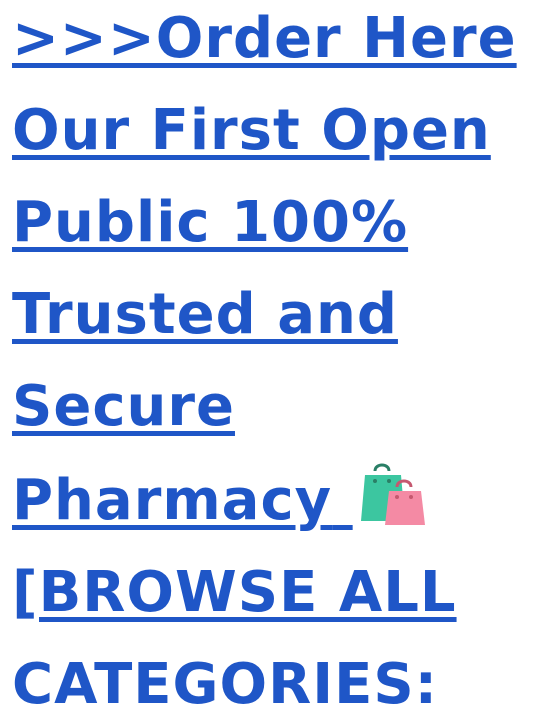  What do you see at coordinates (393, 494) in the screenshot?
I see `shopping-bags-icon` at bounding box center [393, 494].